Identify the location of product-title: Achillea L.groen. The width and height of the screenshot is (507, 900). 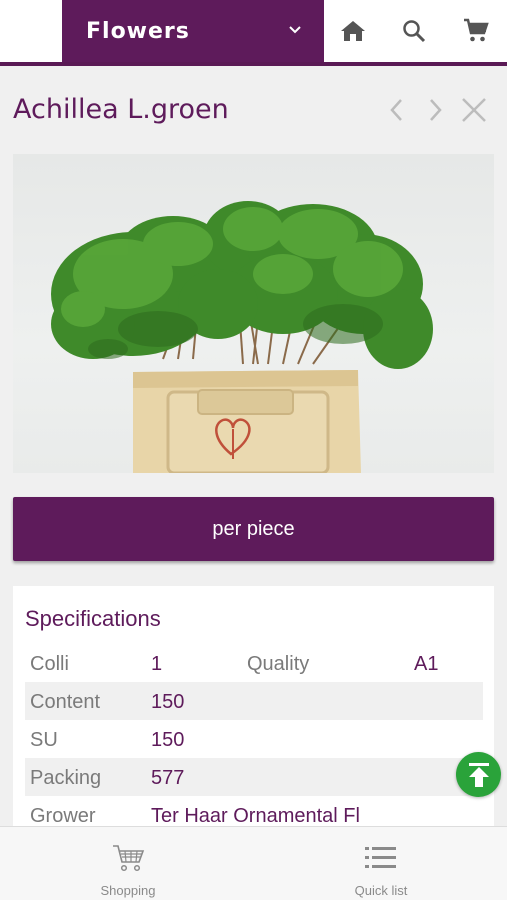
(121, 109).